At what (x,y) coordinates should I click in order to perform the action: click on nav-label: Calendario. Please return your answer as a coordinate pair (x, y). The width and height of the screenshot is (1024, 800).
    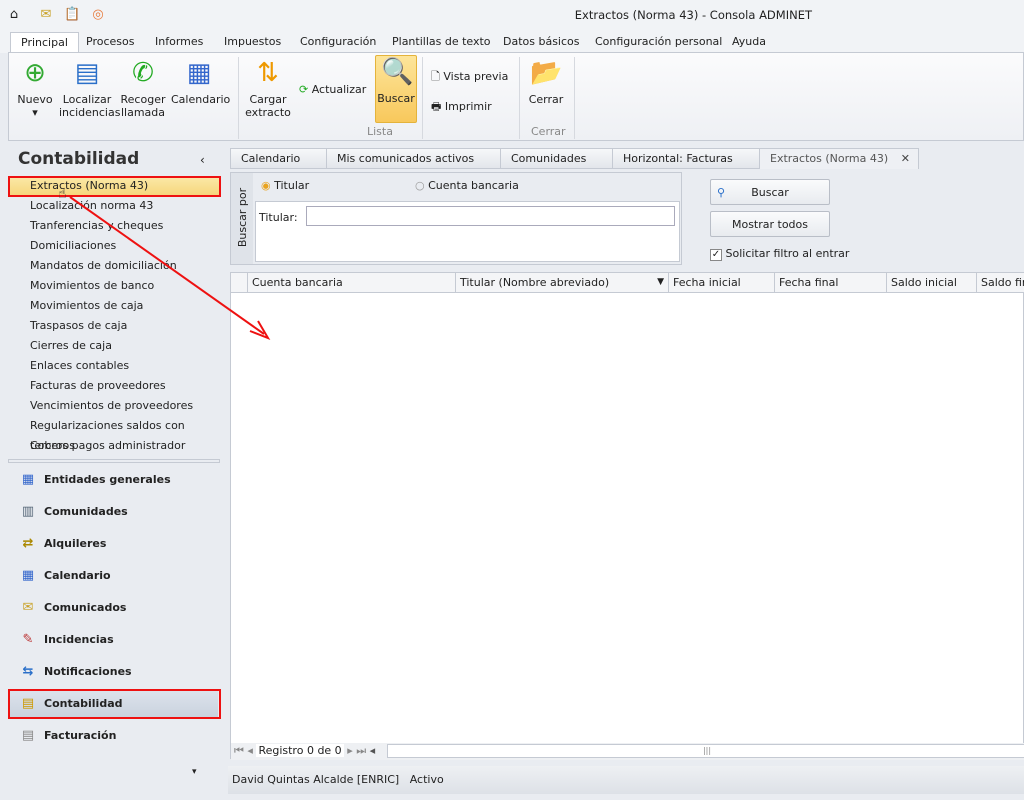
    Looking at the image, I should click on (77, 575).